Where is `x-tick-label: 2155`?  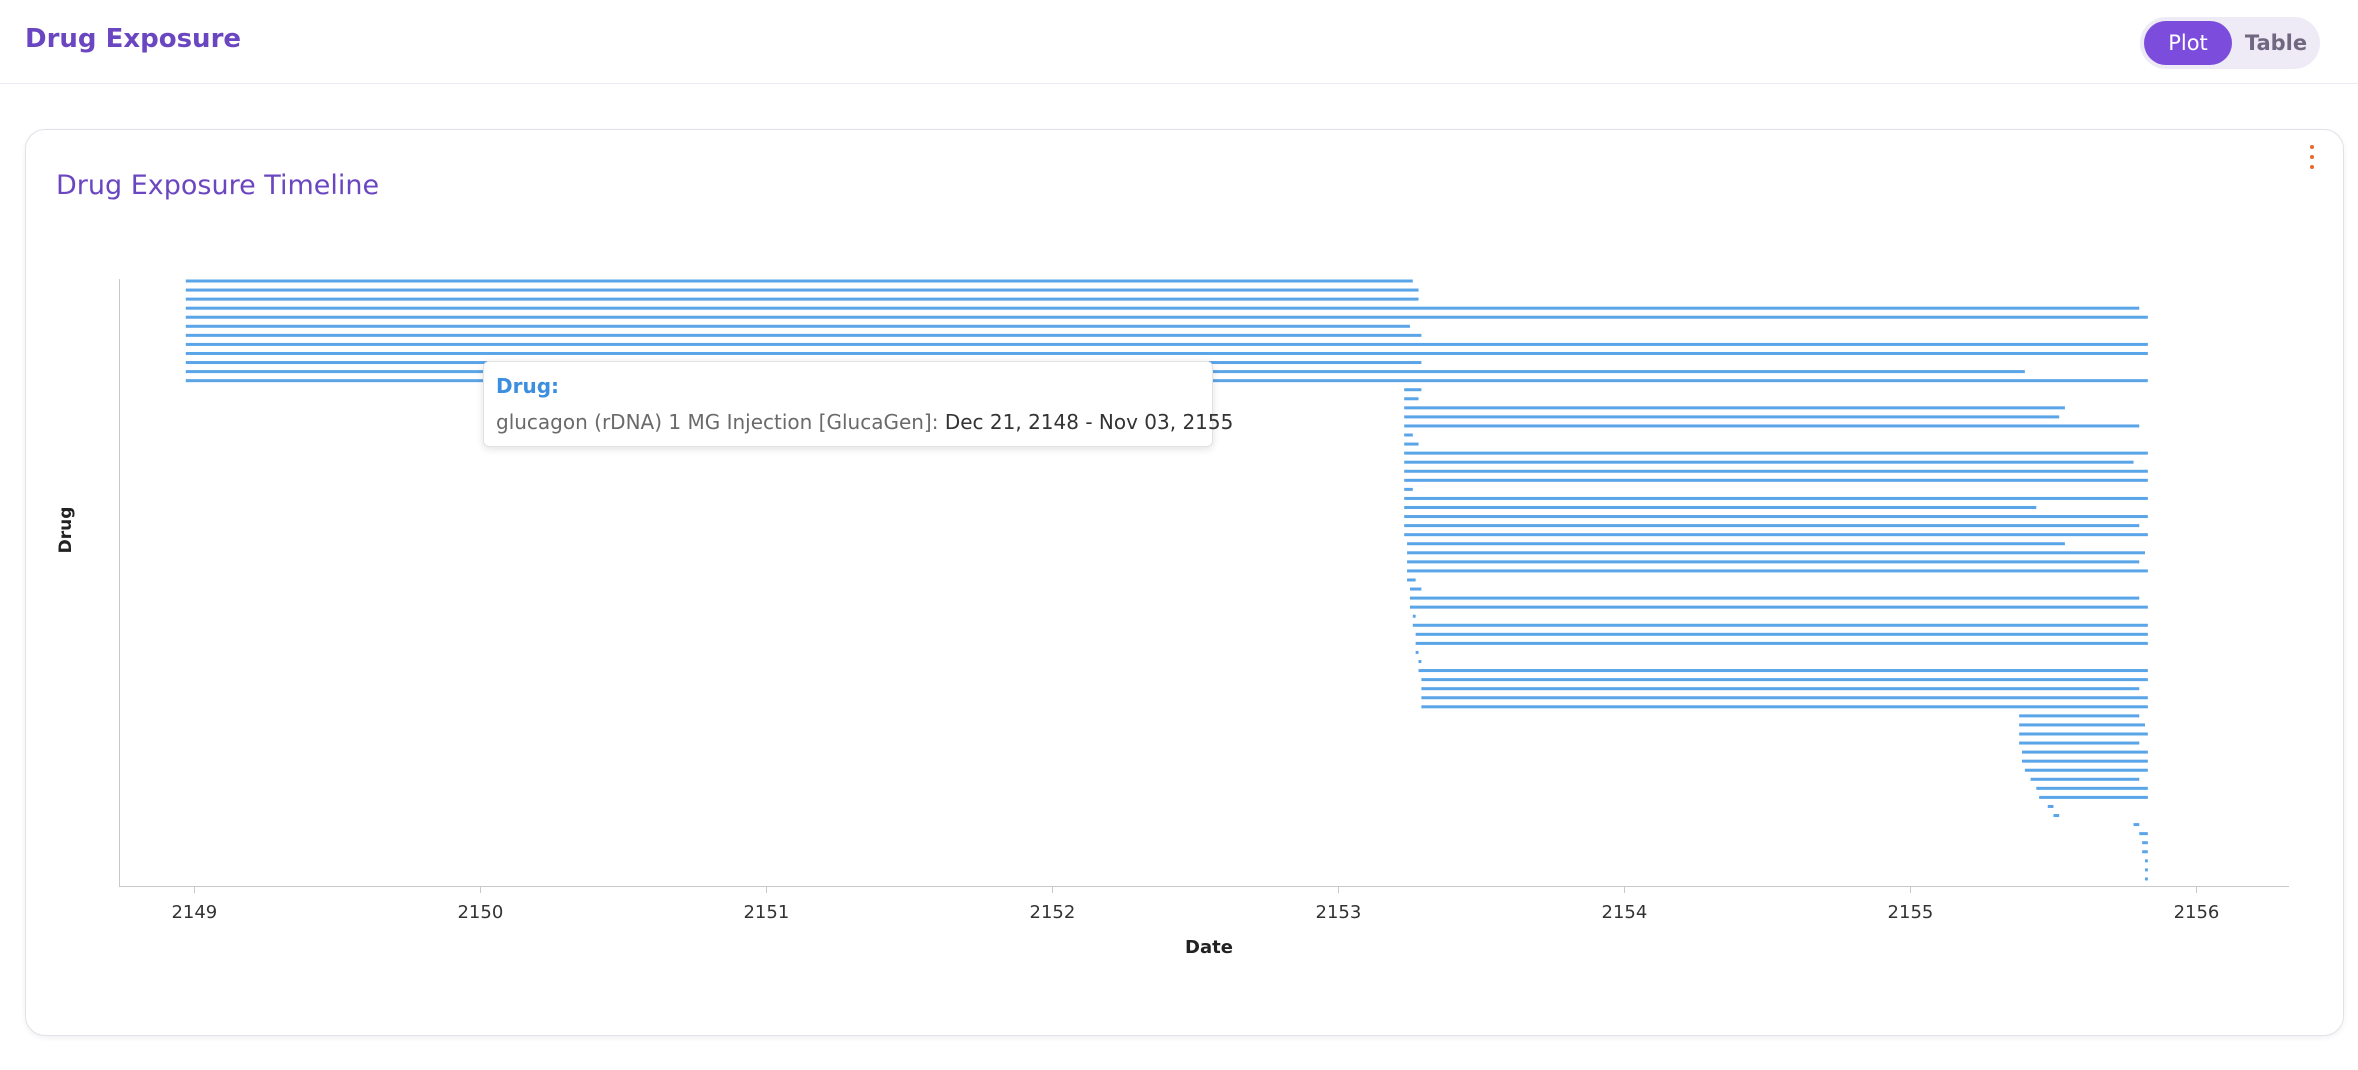 x-tick-label: 2155 is located at coordinates (1910, 912).